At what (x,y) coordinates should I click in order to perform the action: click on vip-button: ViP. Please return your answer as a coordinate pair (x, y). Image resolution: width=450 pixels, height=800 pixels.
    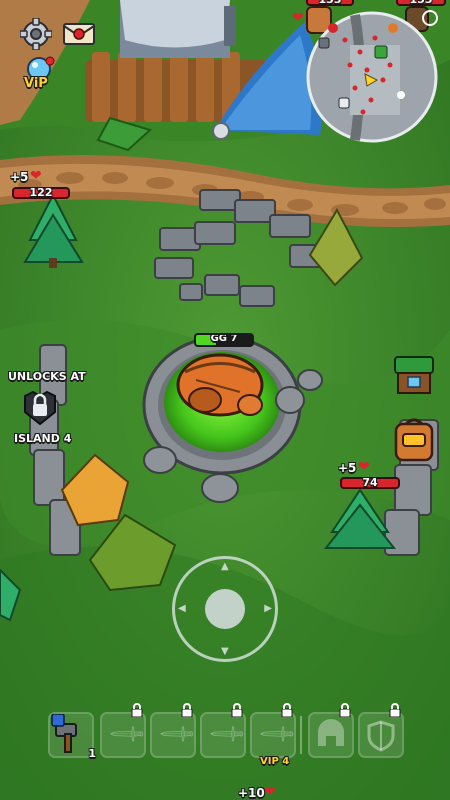
    Looking at the image, I should click on (39, 76).